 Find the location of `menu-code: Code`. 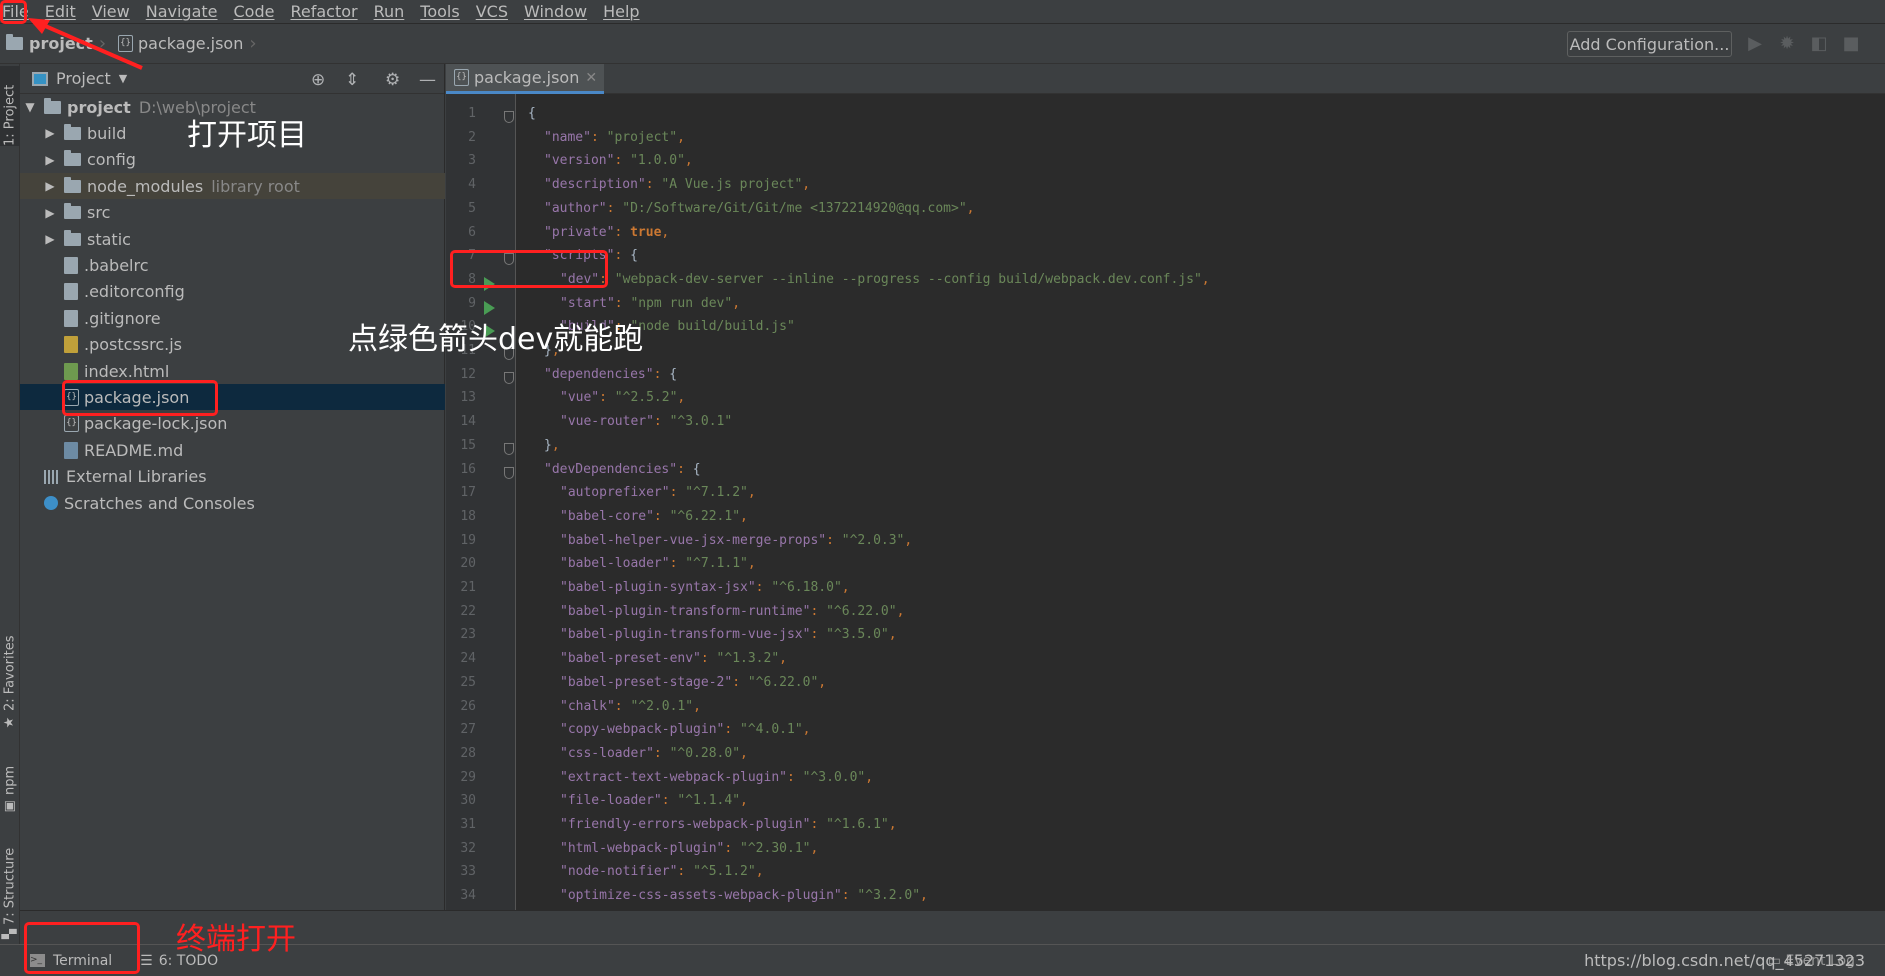

menu-code: Code is located at coordinates (254, 11).